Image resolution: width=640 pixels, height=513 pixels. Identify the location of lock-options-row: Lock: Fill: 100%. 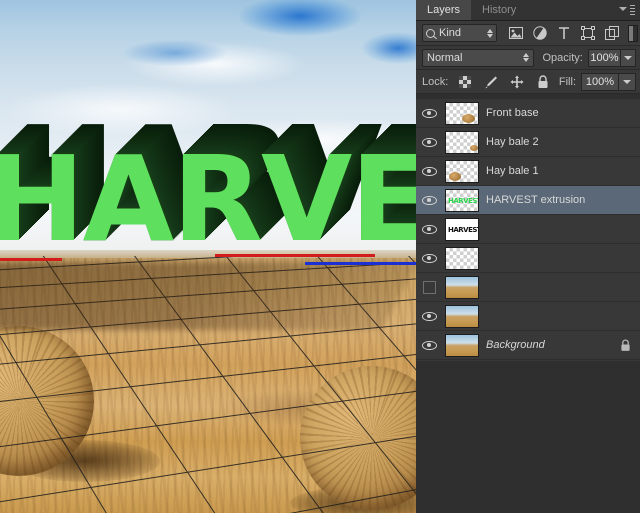
(528, 82).